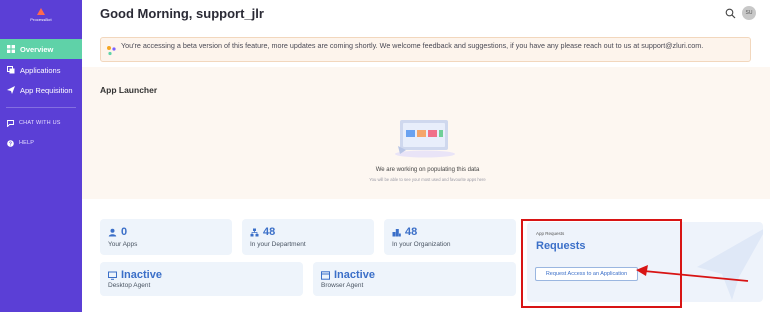  What do you see at coordinates (37, 49) in the screenshot?
I see `sidebar-item-label: Overview` at bounding box center [37, 49].